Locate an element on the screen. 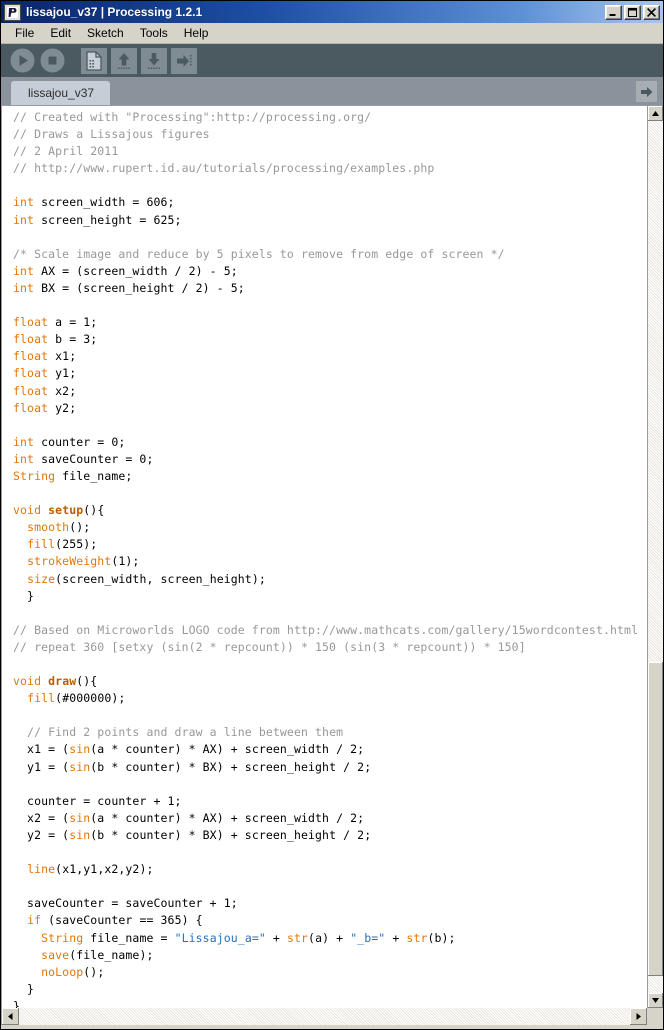 The width and height of the screenshot is (664, 1030). code-token-plain: file_name = is located at coordinates (129, 937).